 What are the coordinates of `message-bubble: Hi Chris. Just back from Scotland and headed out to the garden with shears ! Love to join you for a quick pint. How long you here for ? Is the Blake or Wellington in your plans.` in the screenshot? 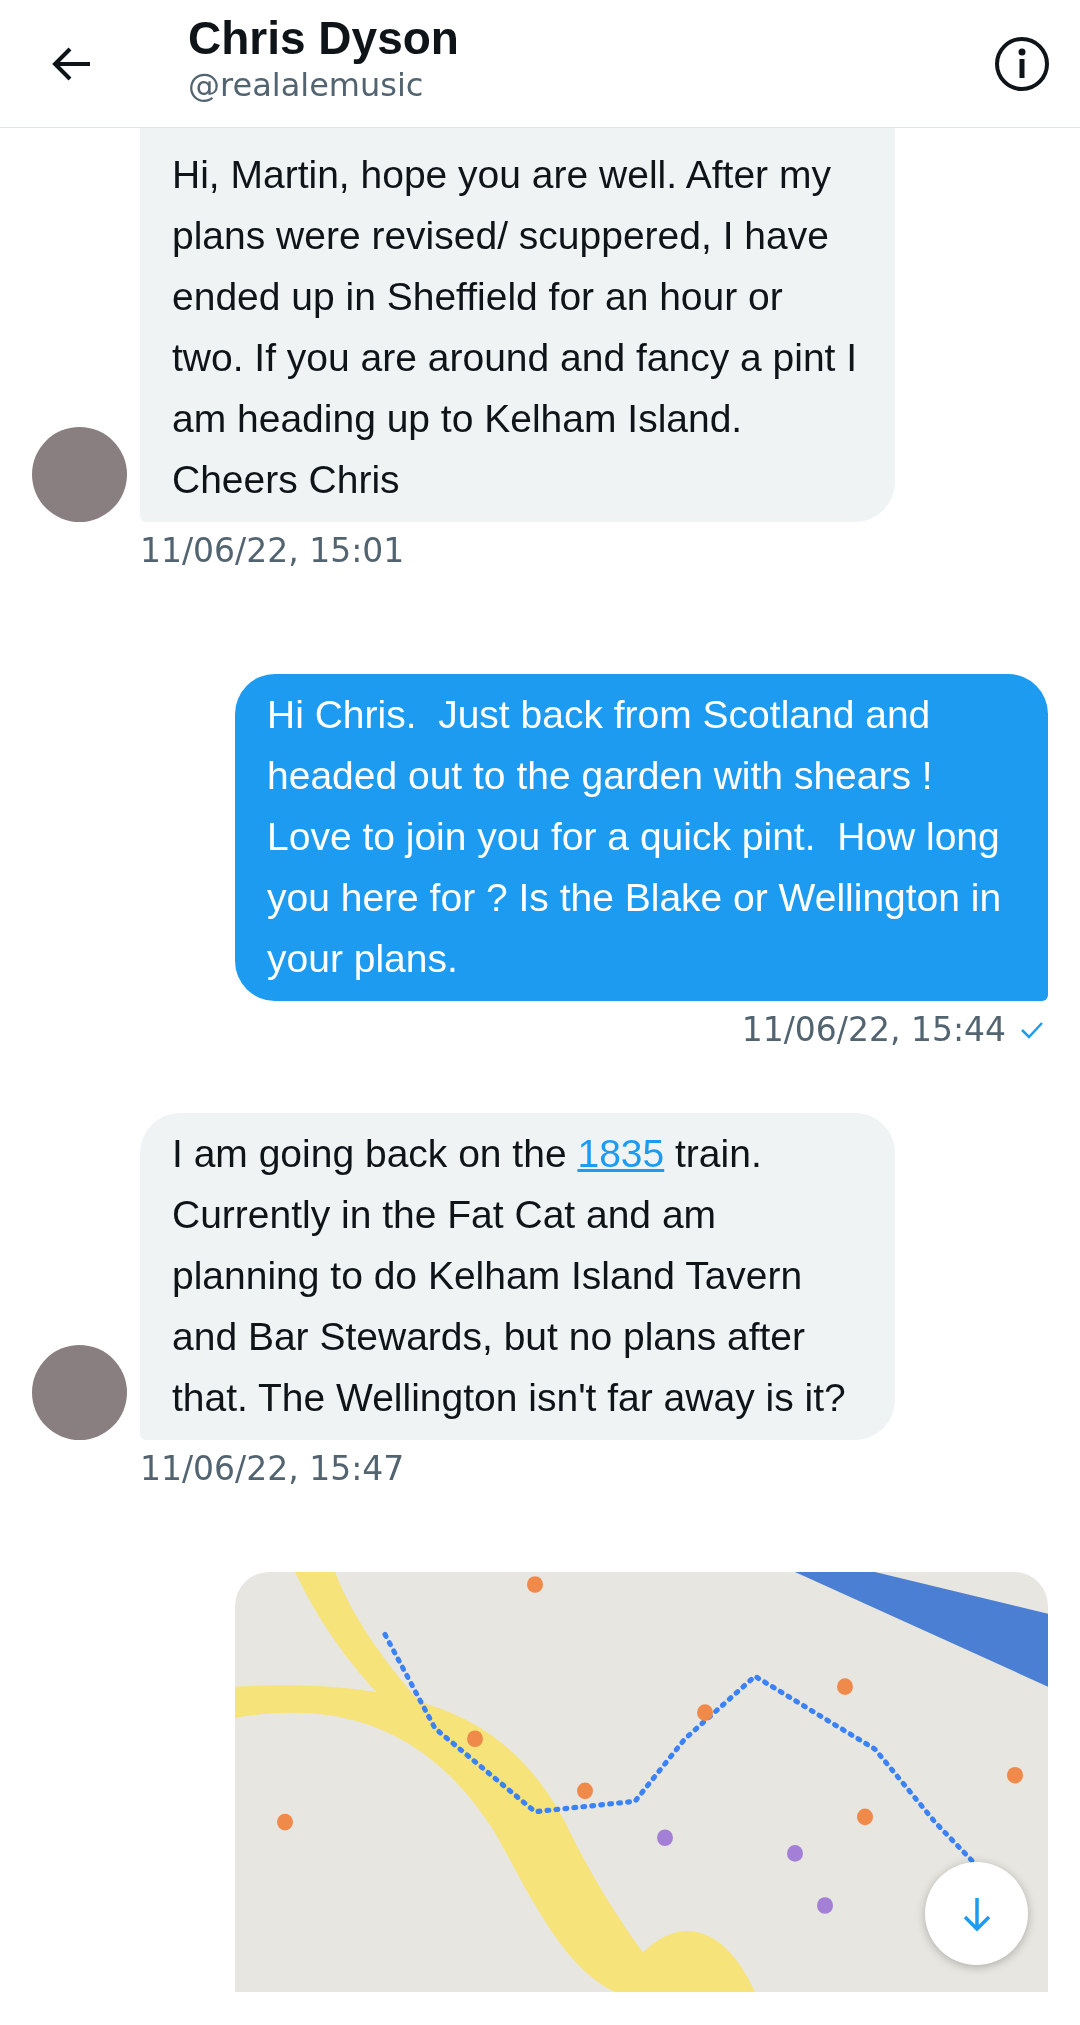 It's located at (641, 837).